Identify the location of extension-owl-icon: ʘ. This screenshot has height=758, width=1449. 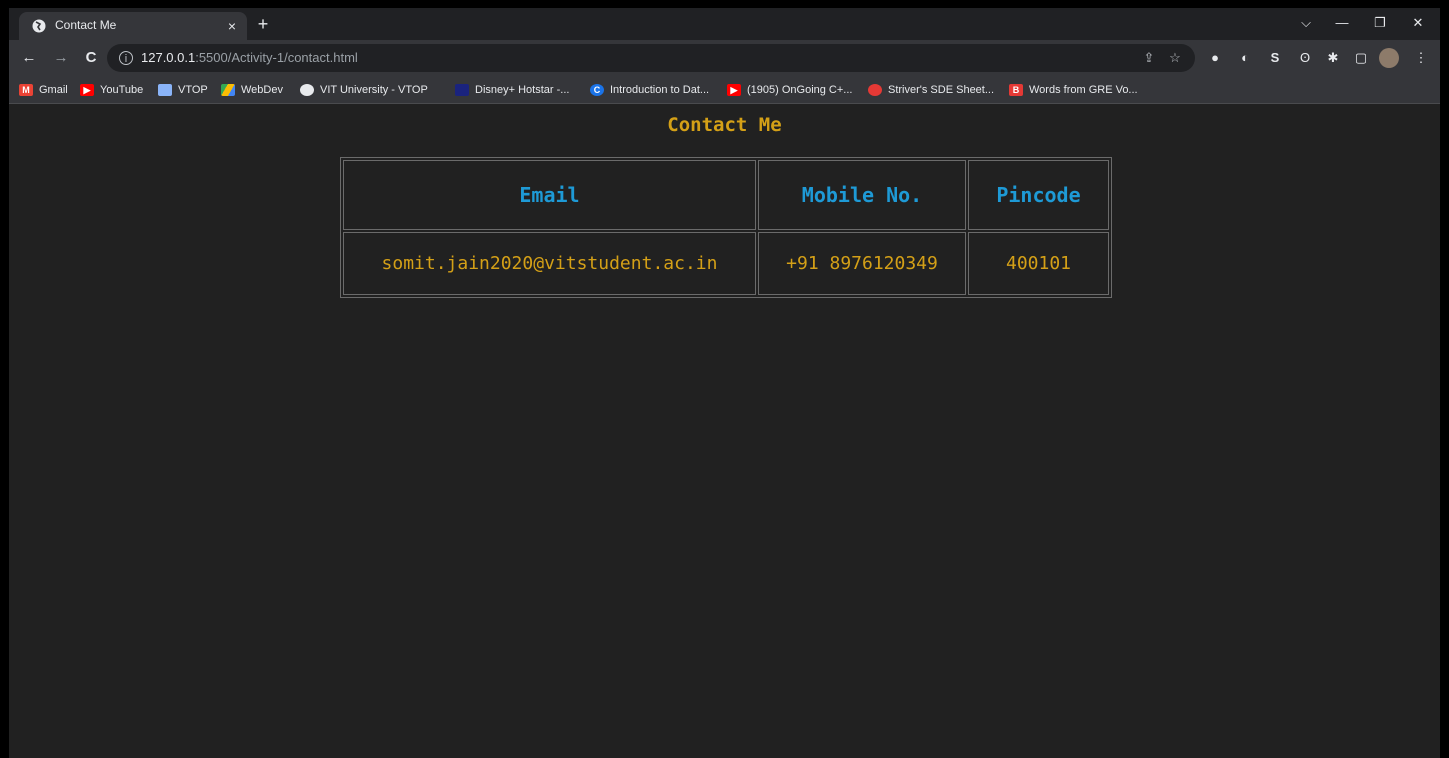
(1305, 58).